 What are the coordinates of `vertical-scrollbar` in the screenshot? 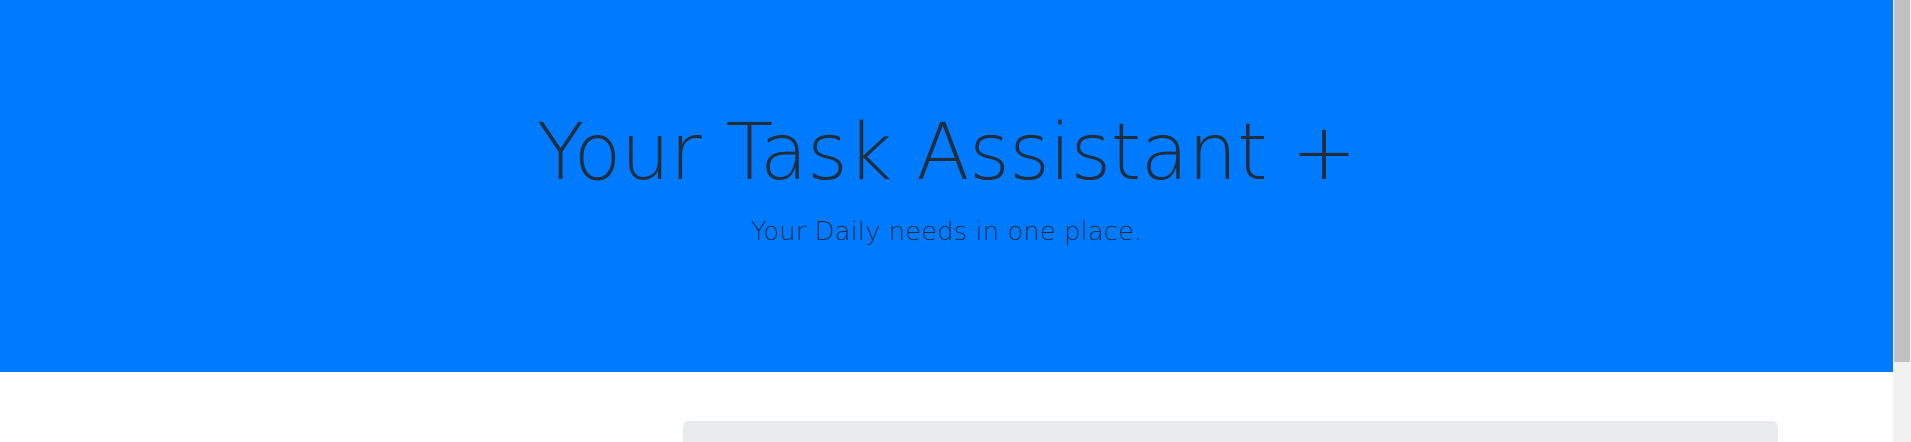 It's located at (1902, 221).